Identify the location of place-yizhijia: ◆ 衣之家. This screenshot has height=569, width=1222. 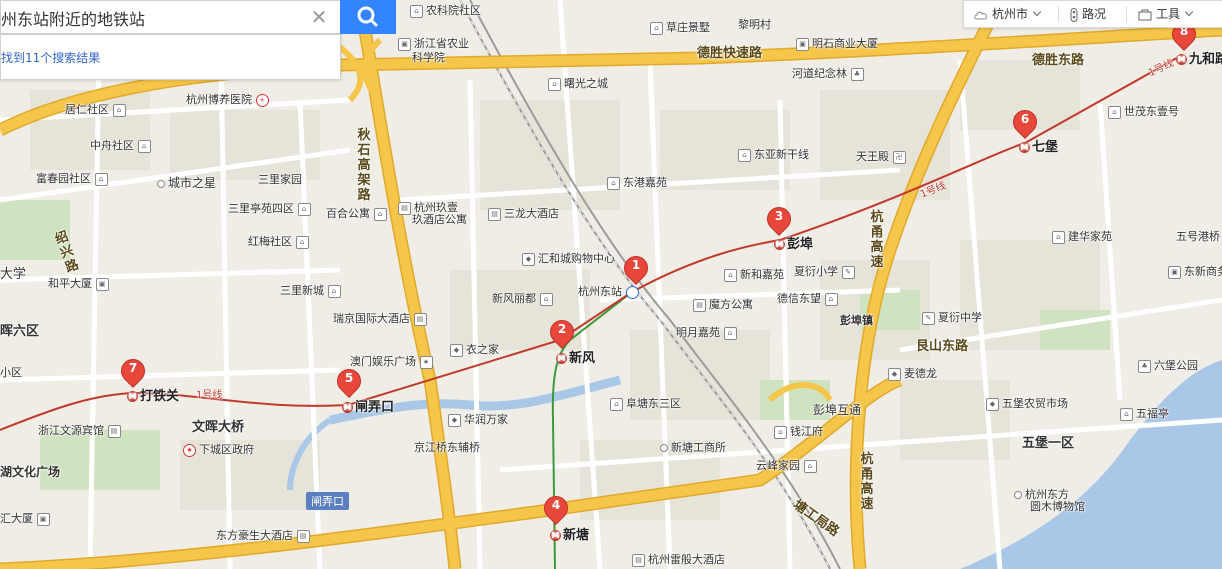
(474, 350).